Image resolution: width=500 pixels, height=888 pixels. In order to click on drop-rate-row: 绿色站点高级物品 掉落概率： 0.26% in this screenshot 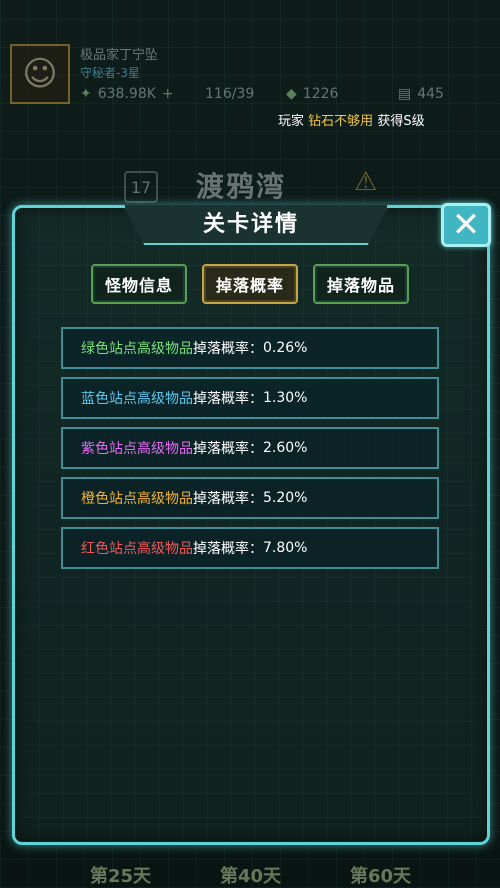, I will do `click(250, 348)`.